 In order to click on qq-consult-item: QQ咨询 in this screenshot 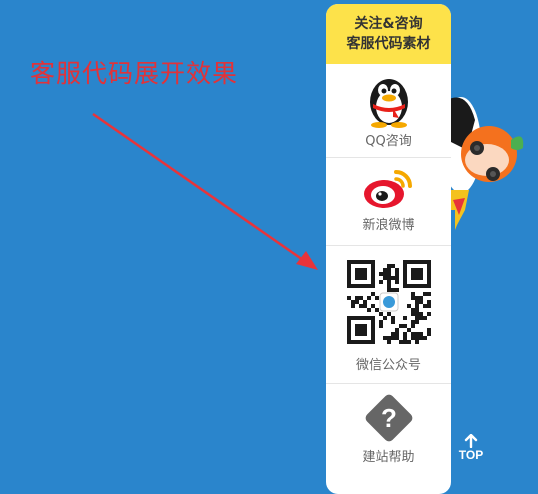, I will do `click(388, 111)`.